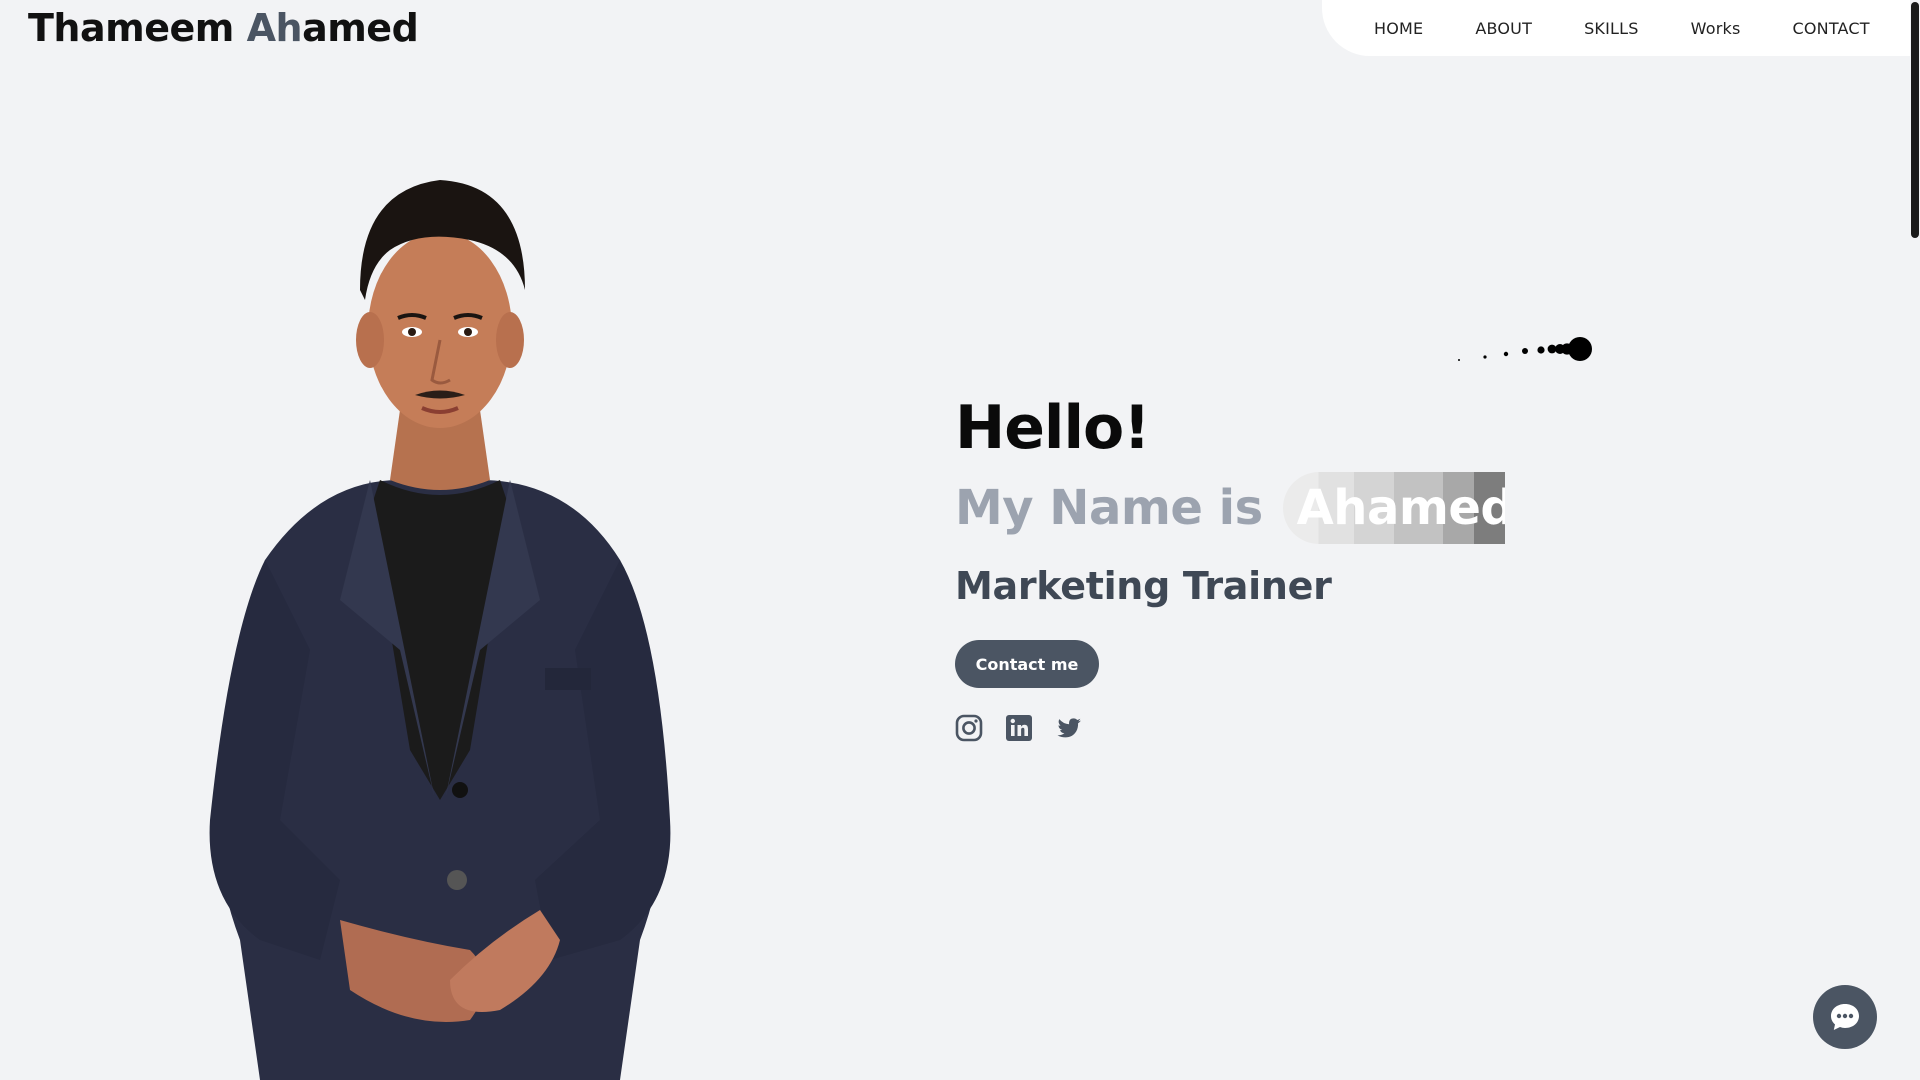 Image resolution: width=1920 pixels, height=1080 pixels. I want to click on site-logo: Thameem Ahamed, so click(223, 28).